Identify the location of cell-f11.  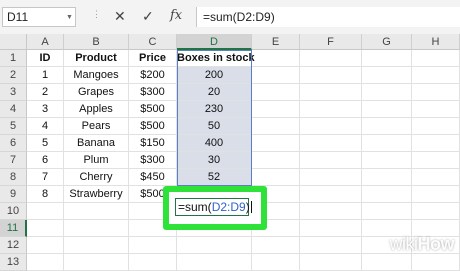
(331, 228).